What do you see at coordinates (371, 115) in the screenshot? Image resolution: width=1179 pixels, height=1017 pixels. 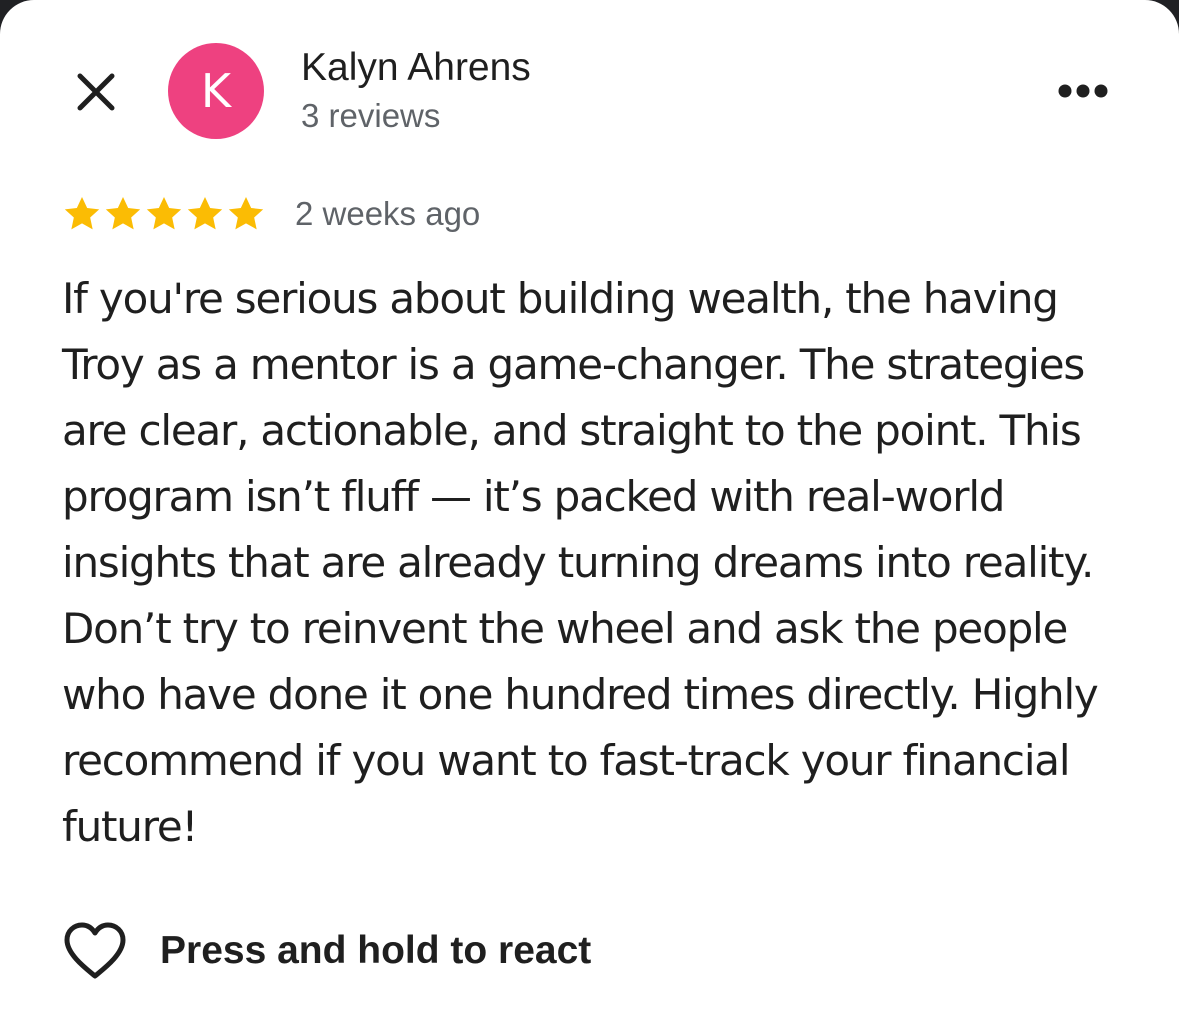 I see `review-count: 3 reviews` at bounding box center [371, 115].